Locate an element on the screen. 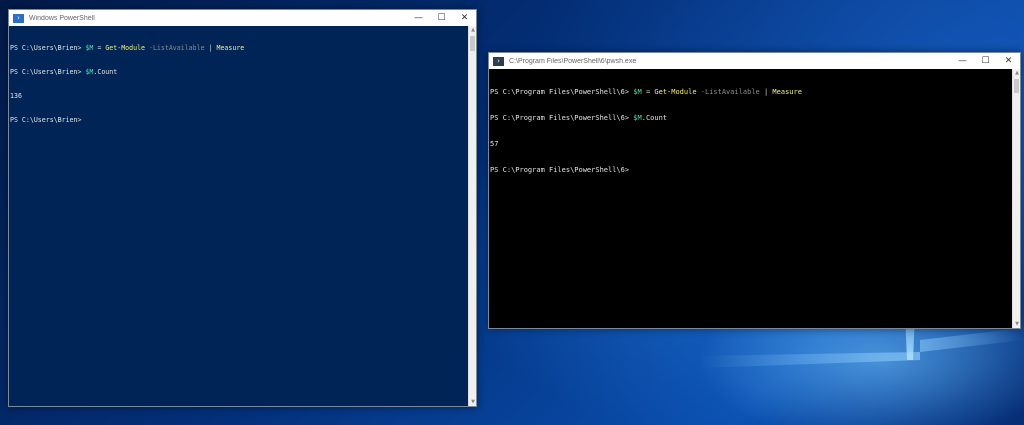 The image size is (1024, 425). window-title: Windows PowerShell is located at coordinates (62, 18).